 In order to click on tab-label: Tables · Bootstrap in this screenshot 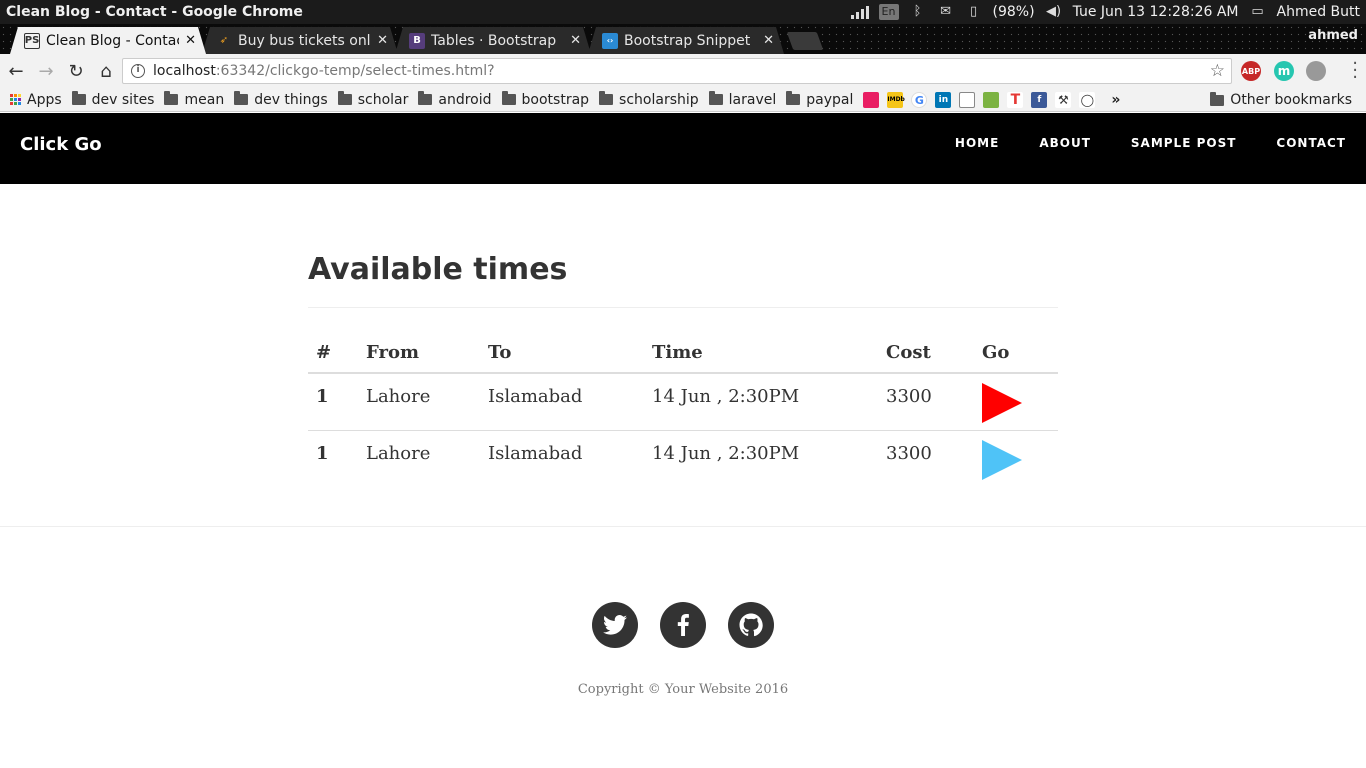, I will do `click(494, 40)`.